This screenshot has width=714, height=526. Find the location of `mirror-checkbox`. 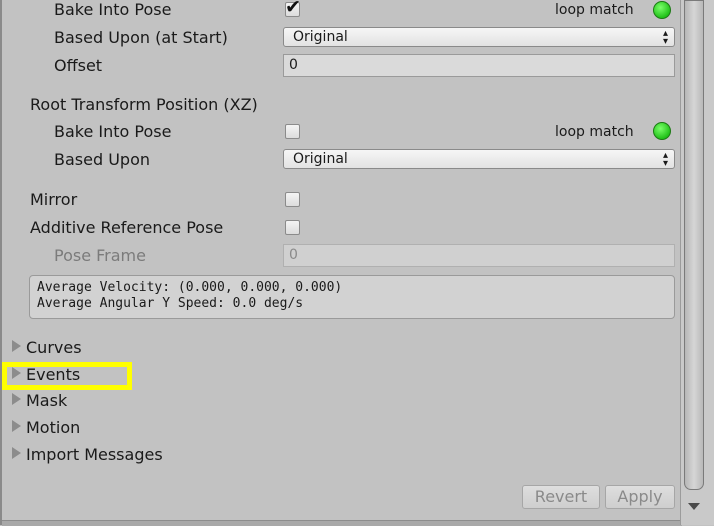

mirror-checkbox is located at coordinates (292, 199).